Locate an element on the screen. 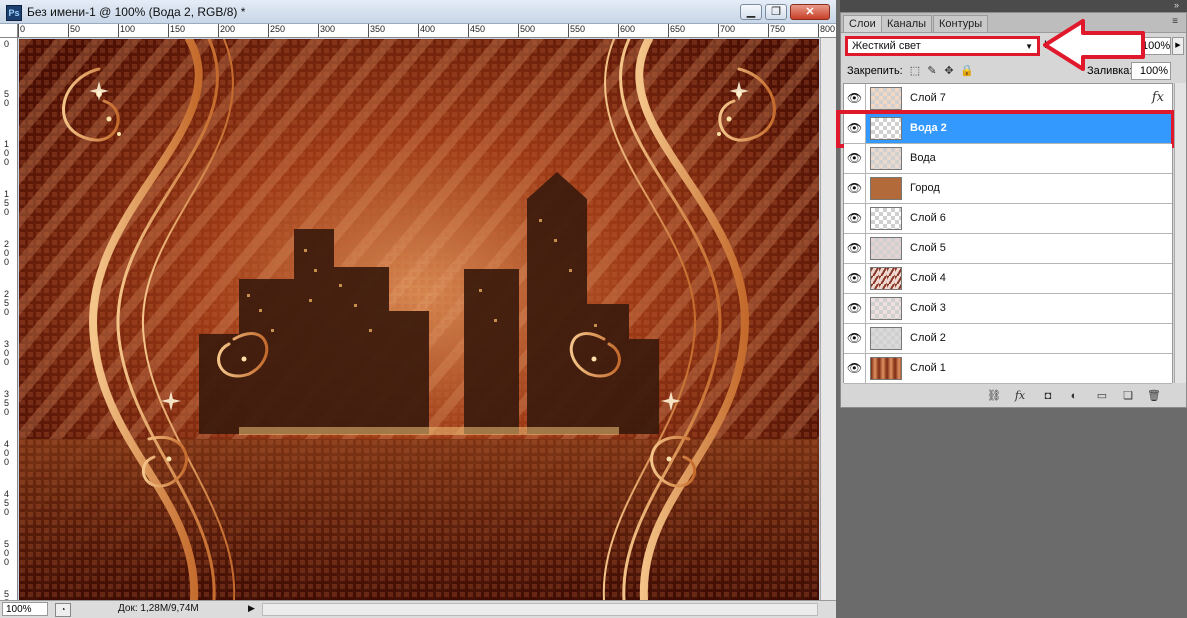 Image resolution: width=1187 pixels, height=618 pixels. lock-position-move-icon: ✥ is located at coordinates (949, 71).